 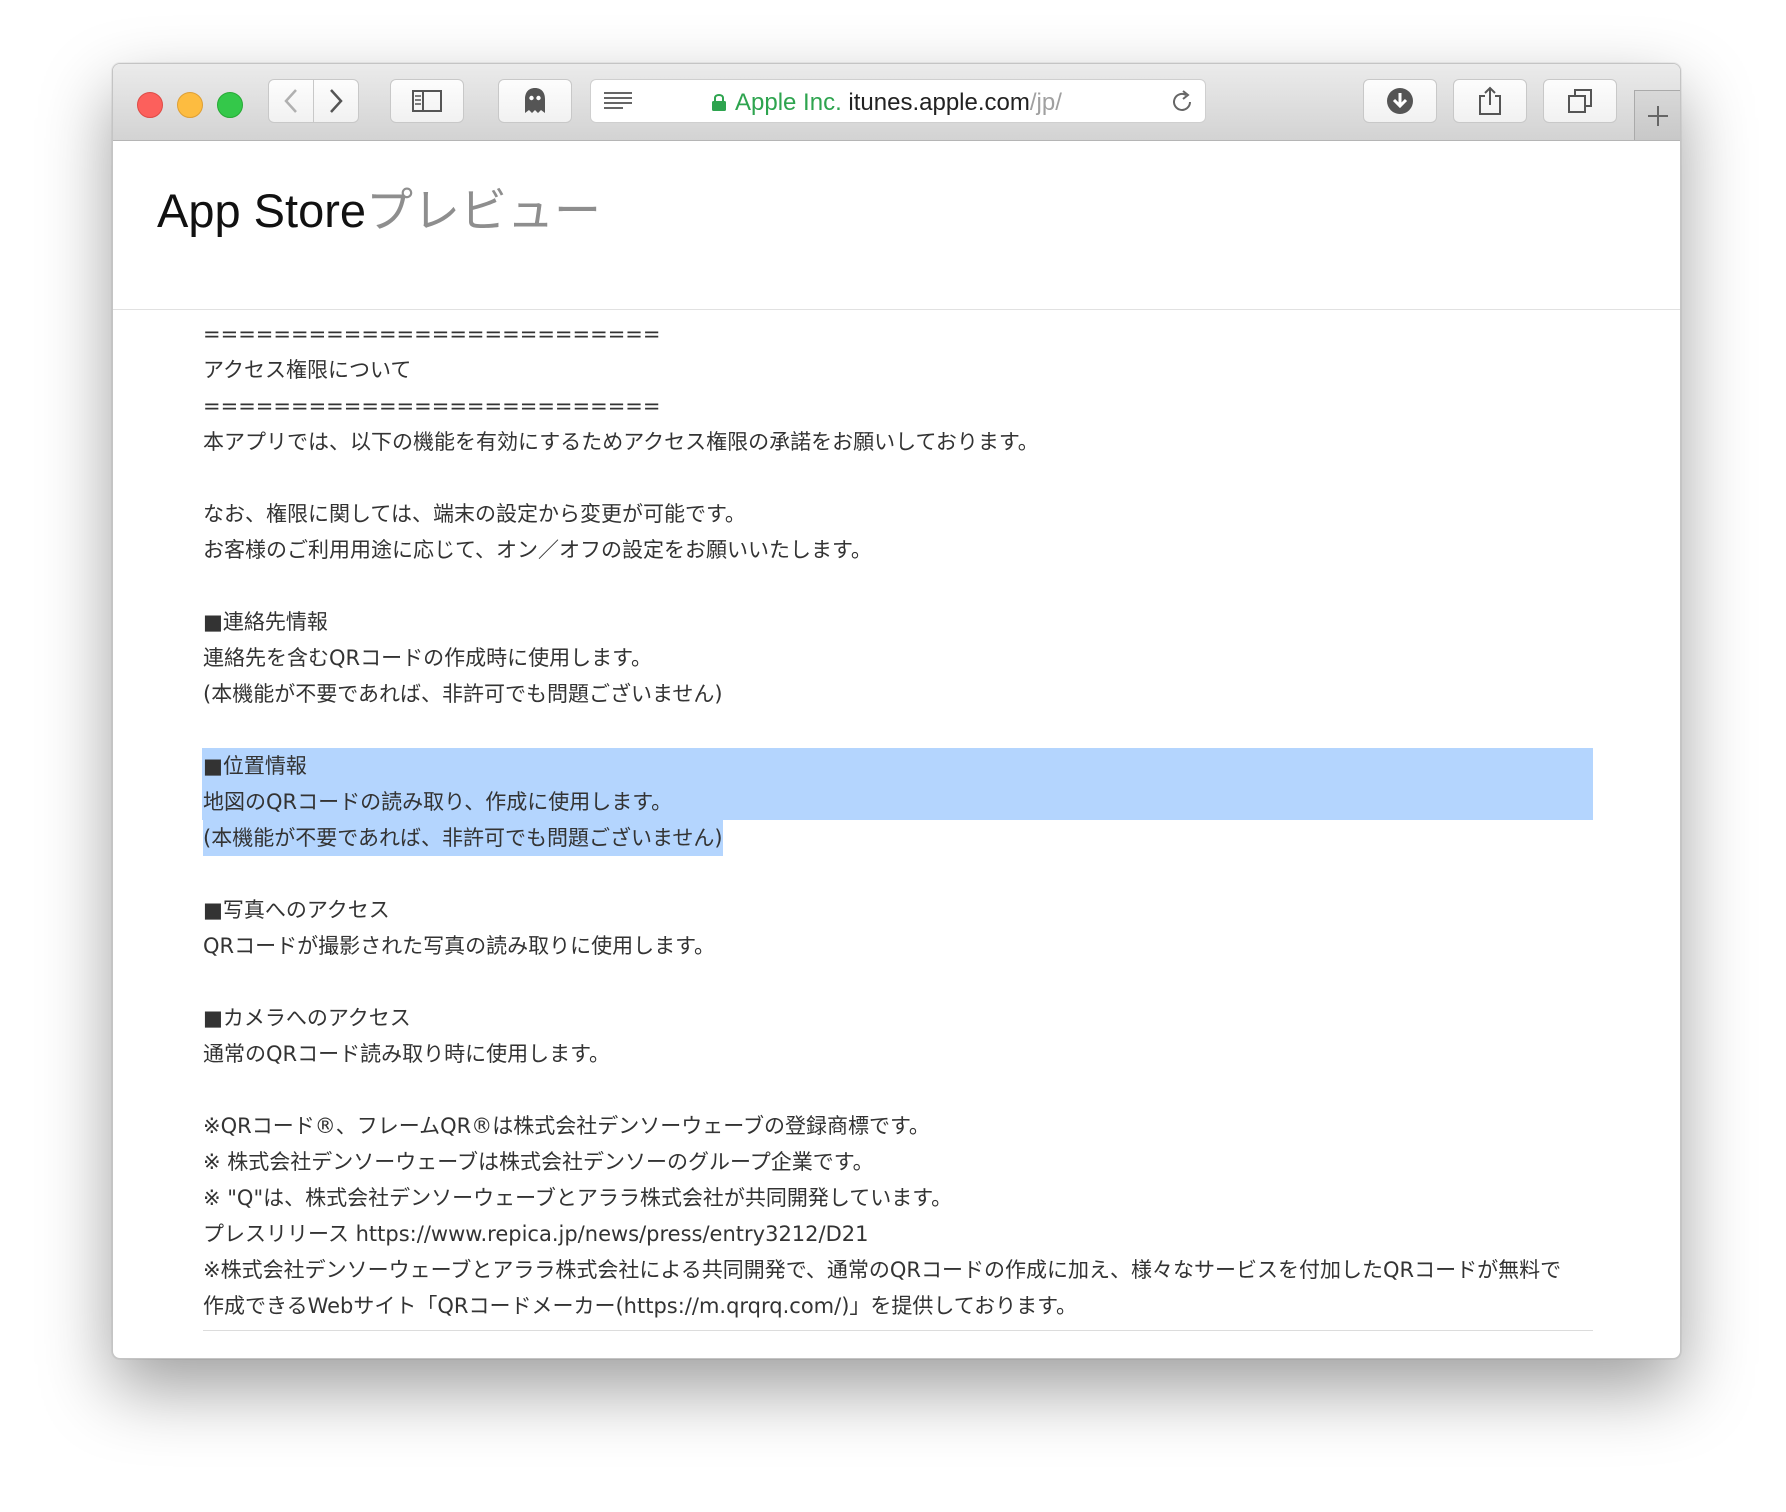 I want to click on reader-icon, so click(x=618, y=101).